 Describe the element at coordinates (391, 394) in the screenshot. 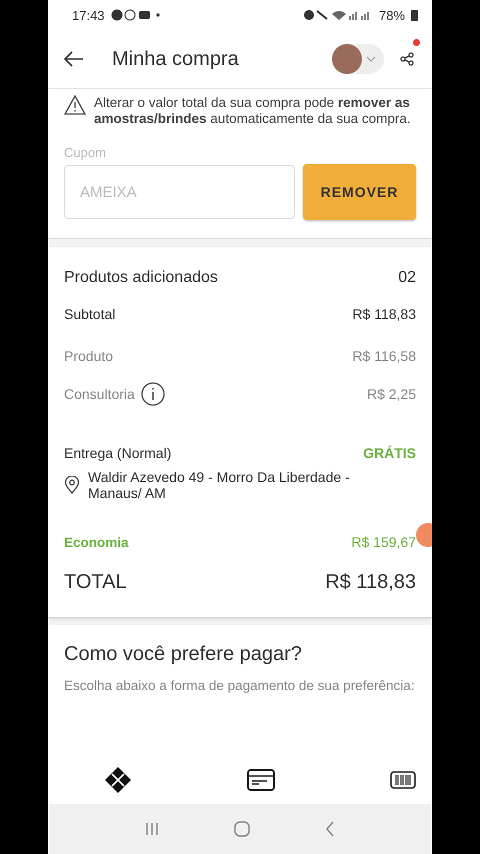

I see `summary-value: R$ 2,25` at that location.